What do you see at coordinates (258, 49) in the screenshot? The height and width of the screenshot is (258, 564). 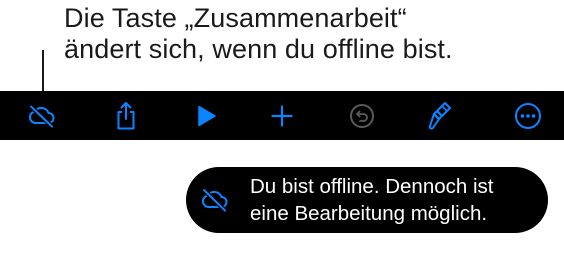 I see `callout-line-2: ändert sich, wenn du offline bist.` at bounding box center [258, 49].